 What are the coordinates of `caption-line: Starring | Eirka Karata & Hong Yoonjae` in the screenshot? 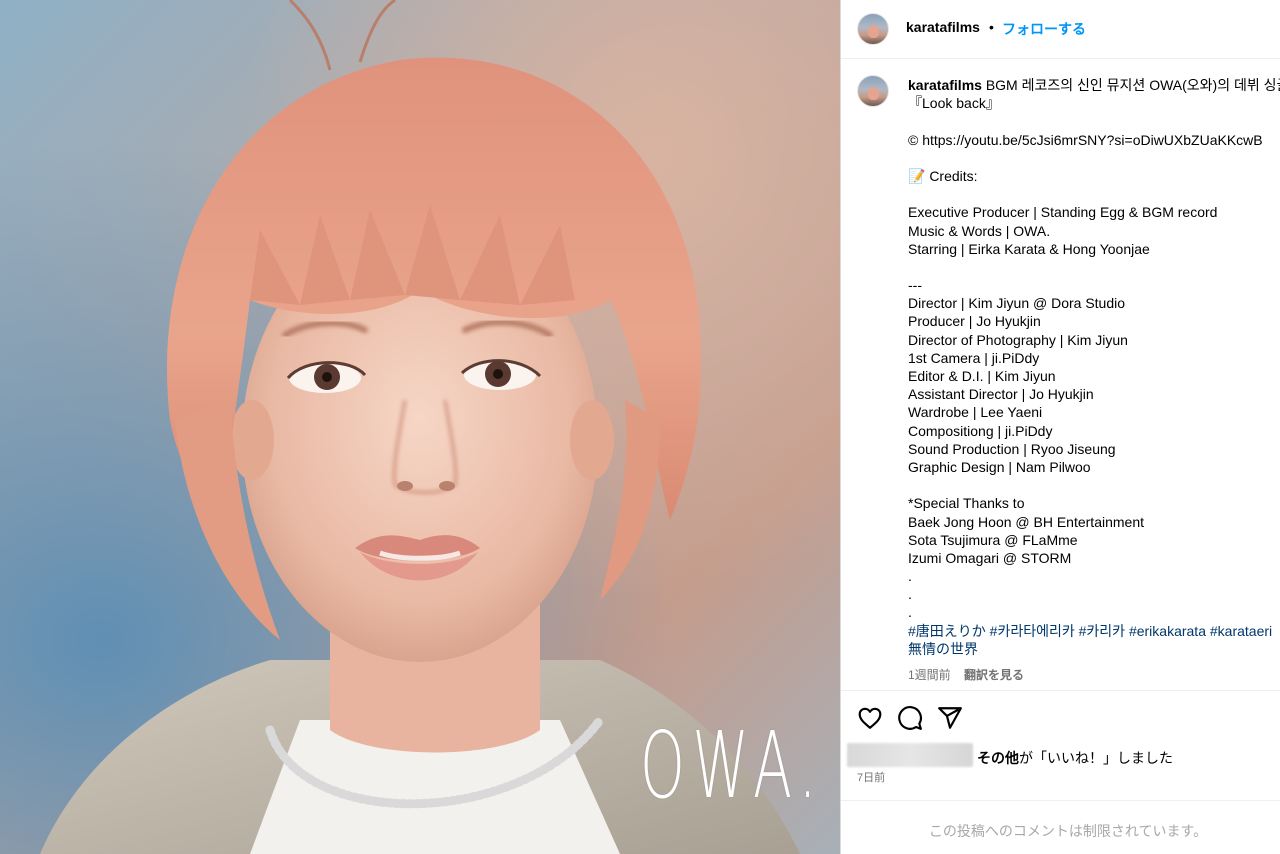 It's located at (1029, 248).